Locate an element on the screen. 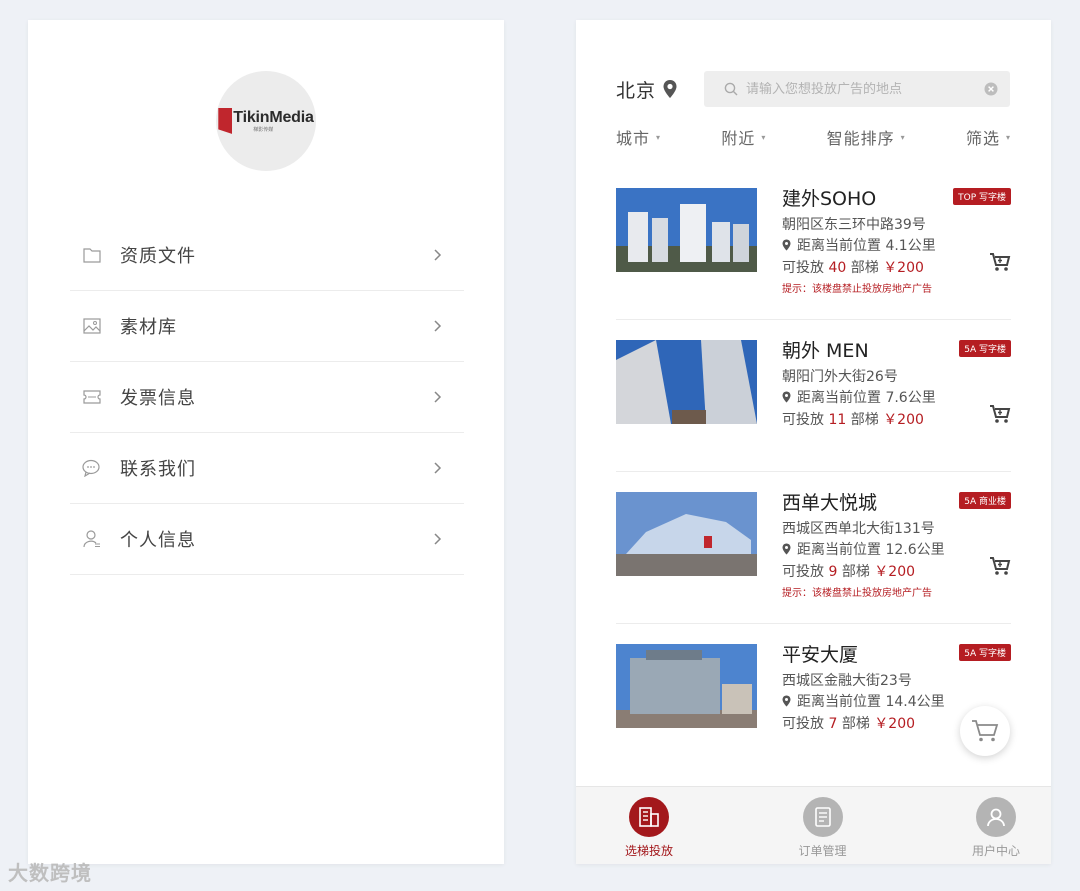 Image resolution: width=1080 pixels, height=891 pixels. floating-cart-button is located at coordinates (985, 731).